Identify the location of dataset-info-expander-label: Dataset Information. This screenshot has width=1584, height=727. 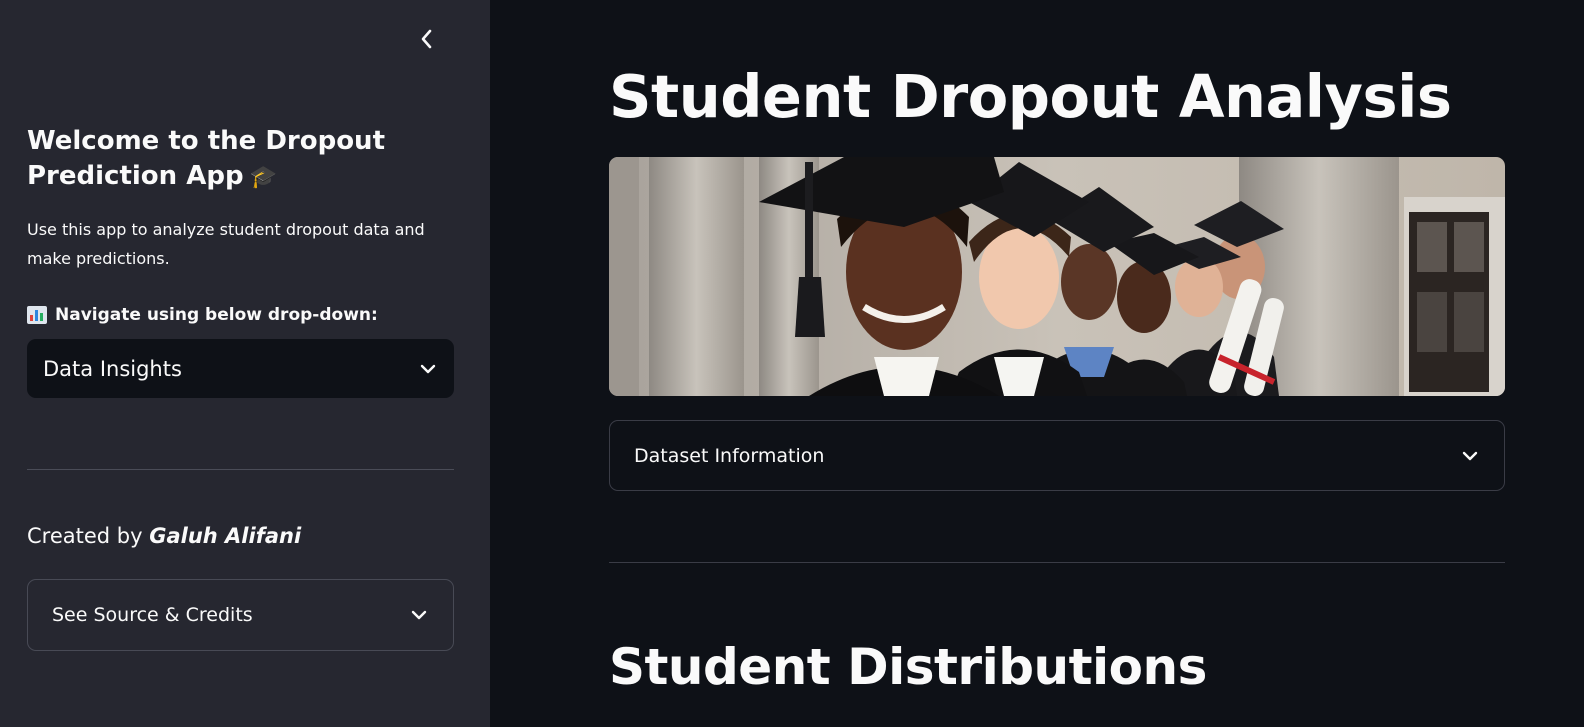
(729, 455).